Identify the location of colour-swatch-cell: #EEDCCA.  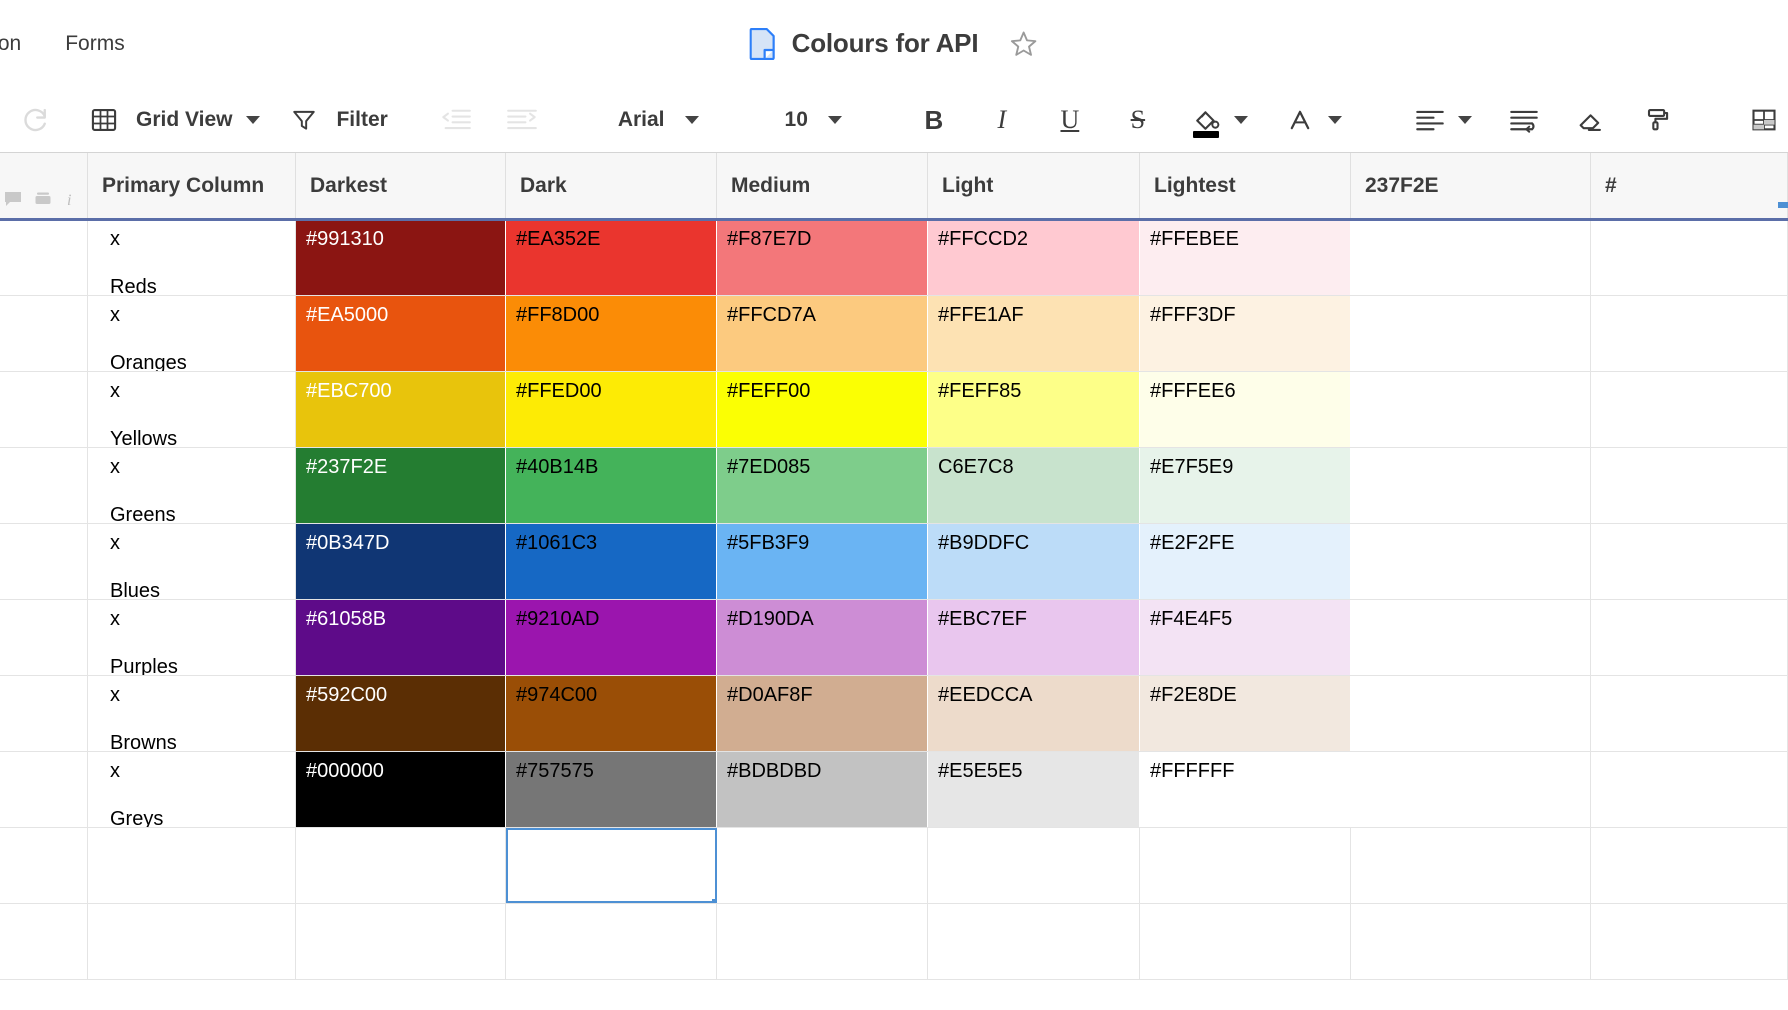
(1034, 713).